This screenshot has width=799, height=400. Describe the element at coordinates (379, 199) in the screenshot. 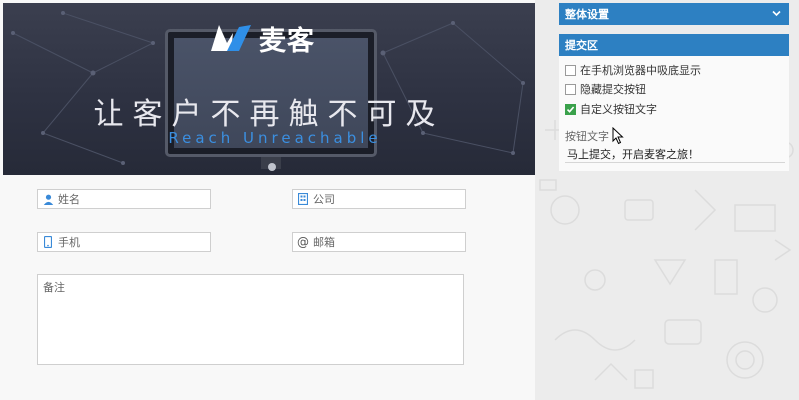

I see `company-field: 公司` at that location.